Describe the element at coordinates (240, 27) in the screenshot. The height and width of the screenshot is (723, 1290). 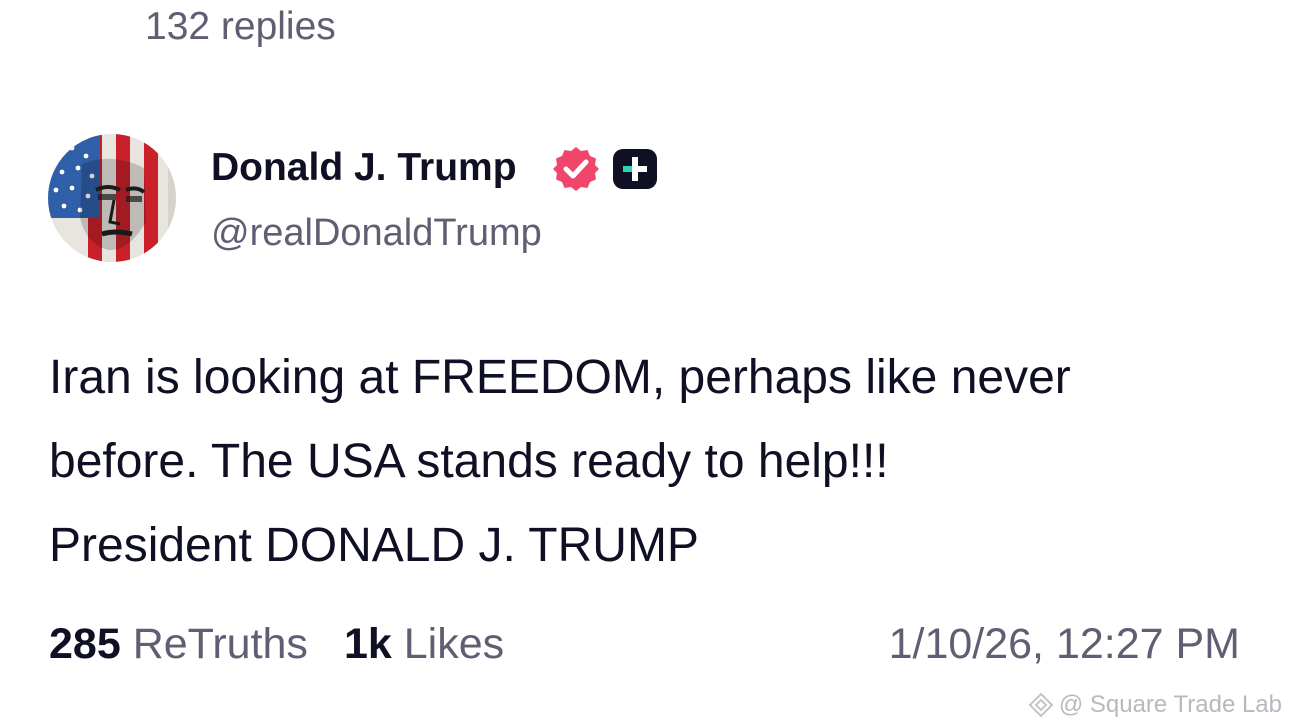
I see `replies-count-link: 132 replies` at that location.